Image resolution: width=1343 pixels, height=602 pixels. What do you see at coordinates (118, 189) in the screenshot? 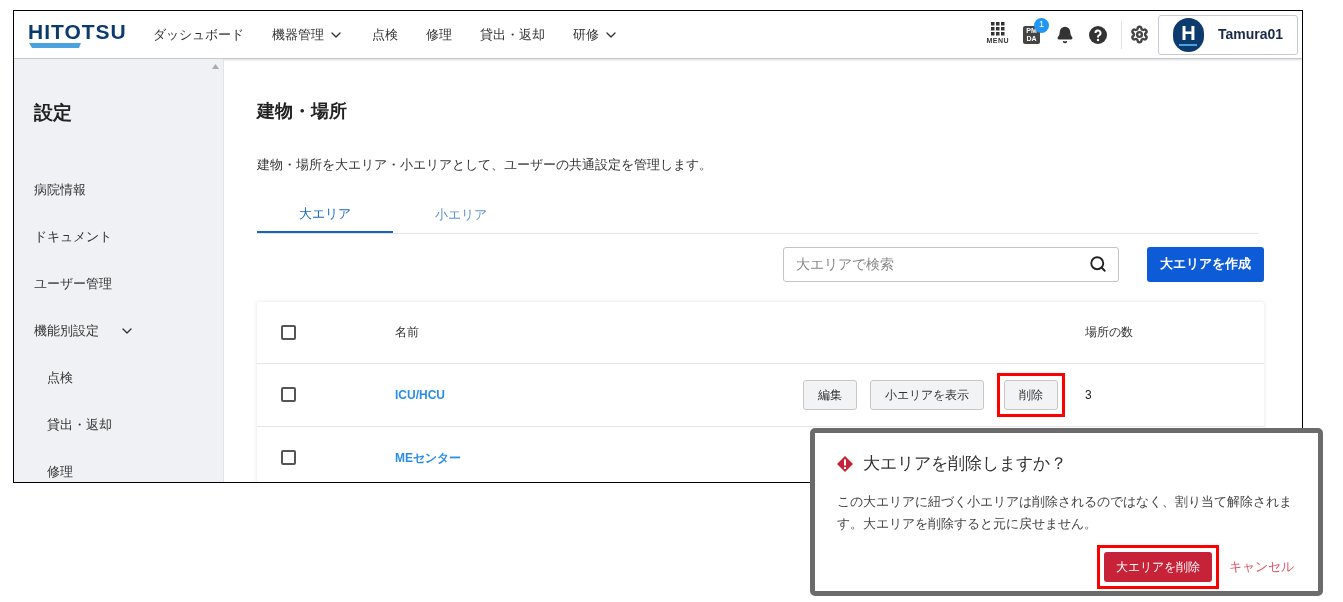
I see `sidebar-item: 病院情報` at bounding box center [118, 189].